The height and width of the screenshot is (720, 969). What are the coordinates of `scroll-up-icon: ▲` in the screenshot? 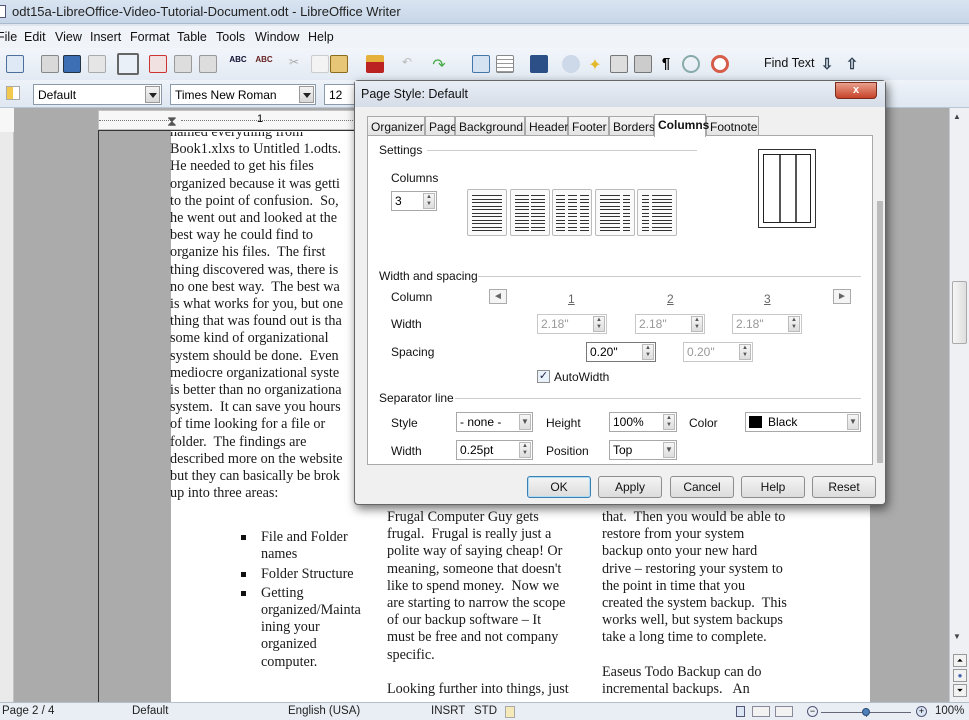 It's located at (957, 116).